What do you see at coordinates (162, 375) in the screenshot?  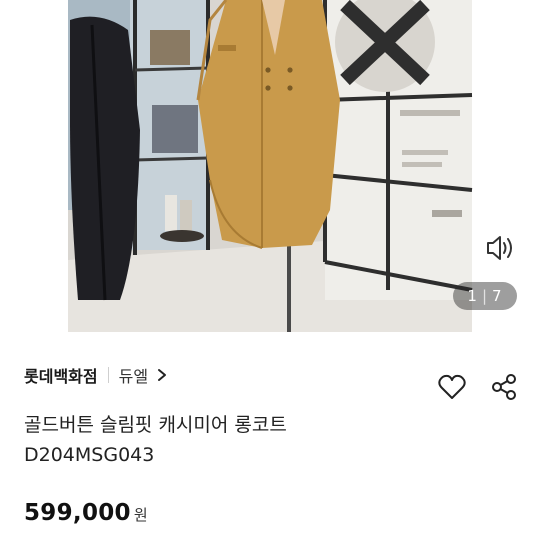 I see `chevron-right-icon` at bounding box center [162, 375].